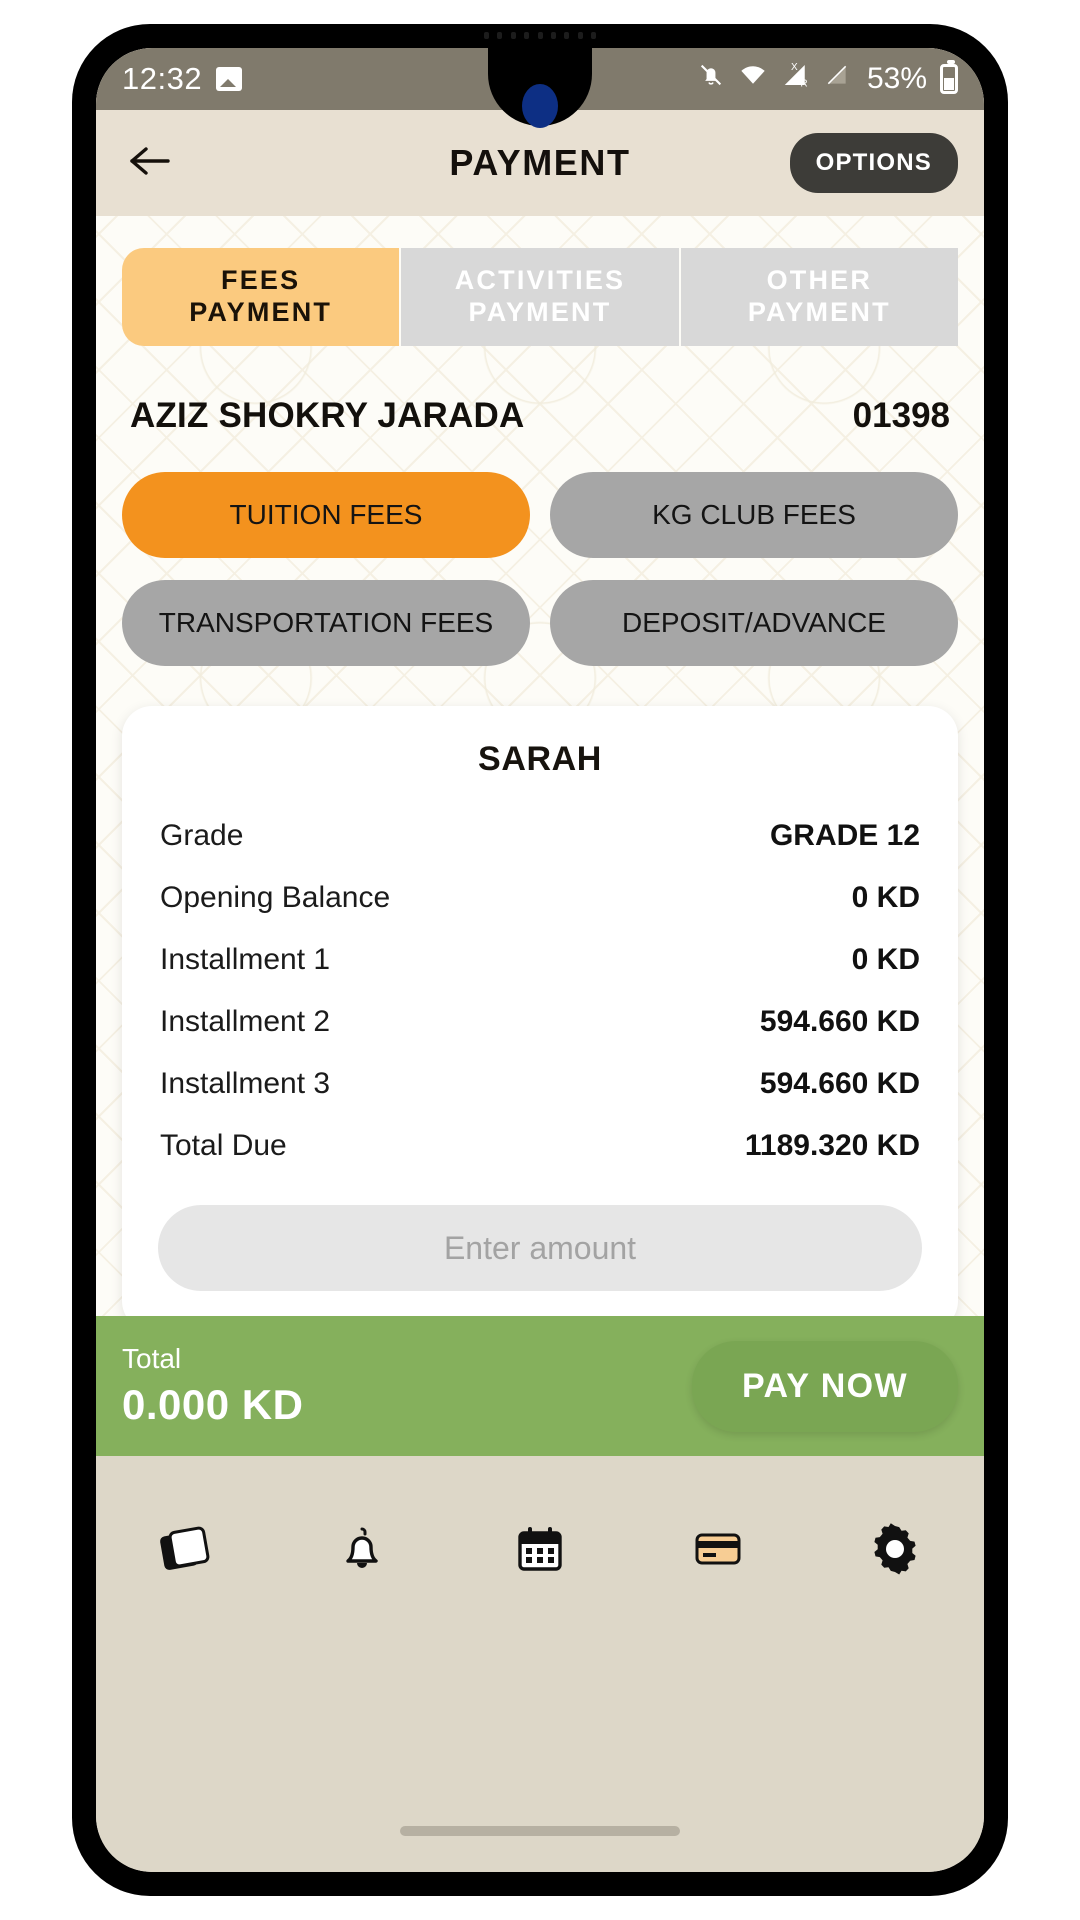  Describe the element at coordinates (839, 1083) in the screenshot. I see `detail-row-installment-3-value: 594.660 KD` at that location.